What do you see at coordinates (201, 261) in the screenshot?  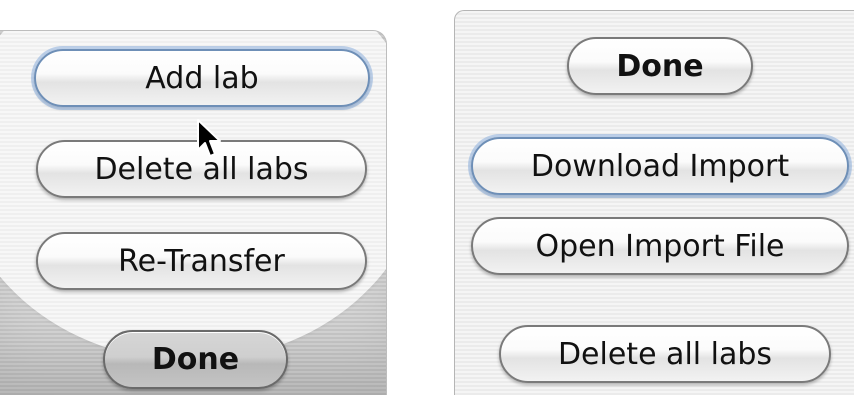 I see `re-transfer-button: Re-Transfer` at bounding box center [201, 261].